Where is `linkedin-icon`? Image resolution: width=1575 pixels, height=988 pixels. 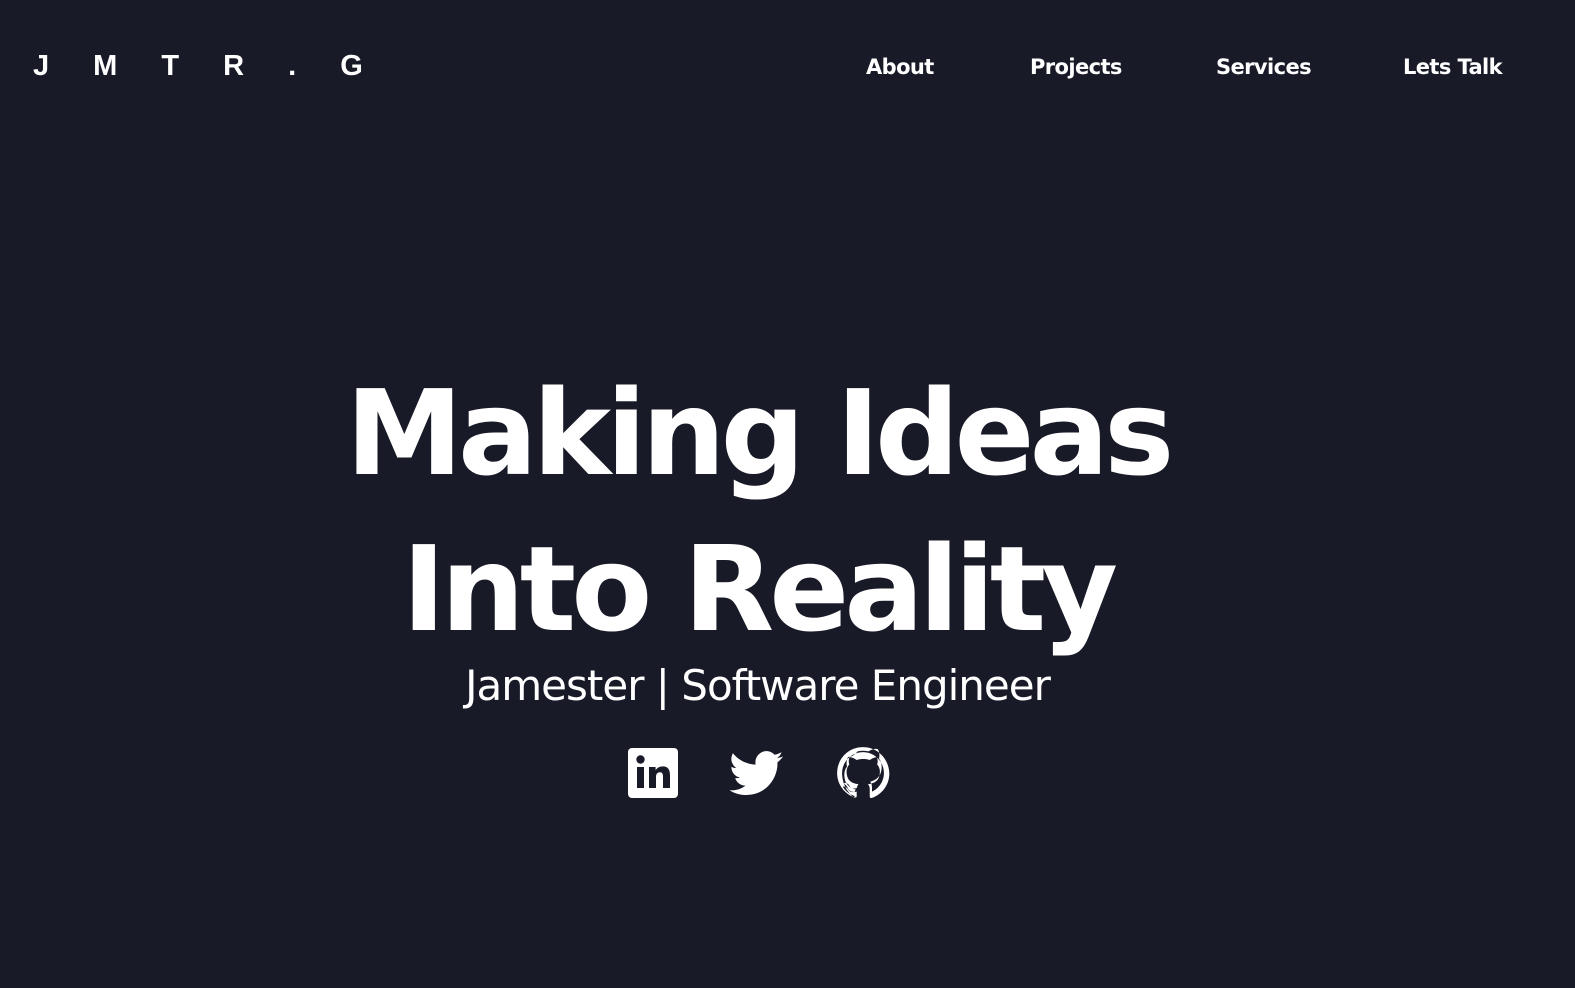 linkedin-icon is located at coordinates (653, 773).